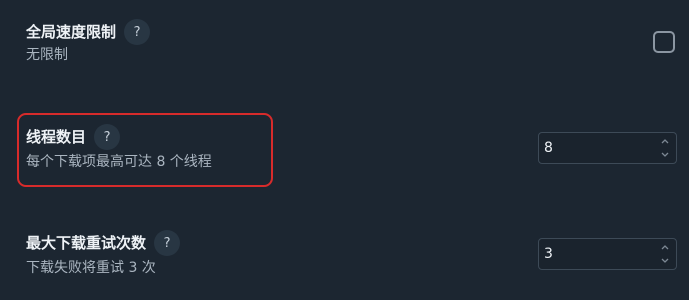 The width and height of the screenshot is (689, 300). I want to click on max-retries-stepper, so click(665, 254).